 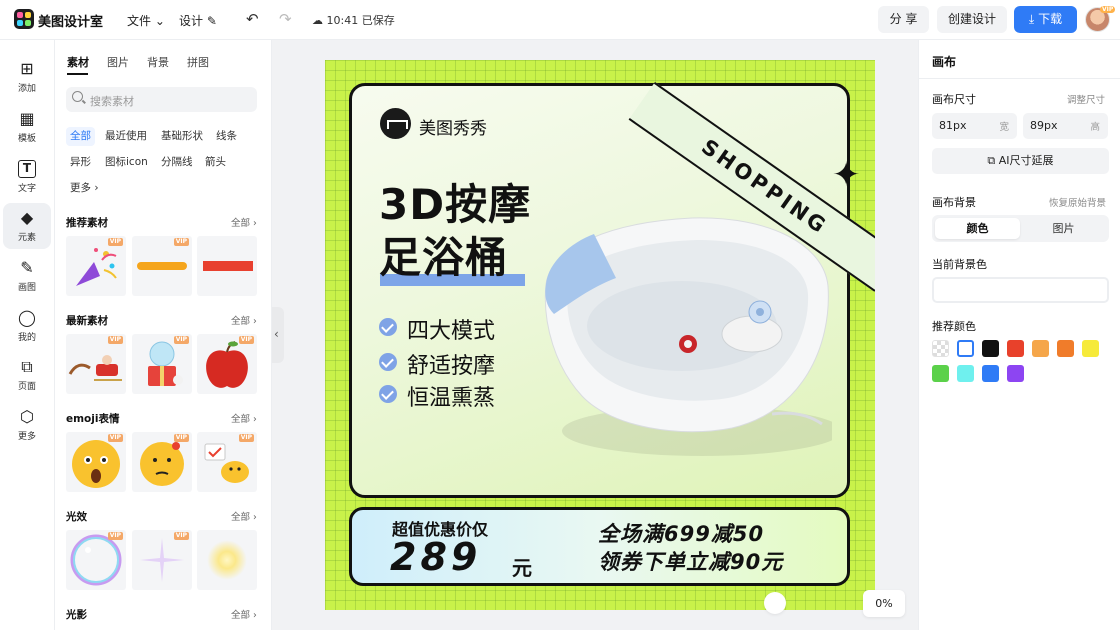 I want to click on poster-headline-line1: 3D按摩, so click(x=455, y=205).